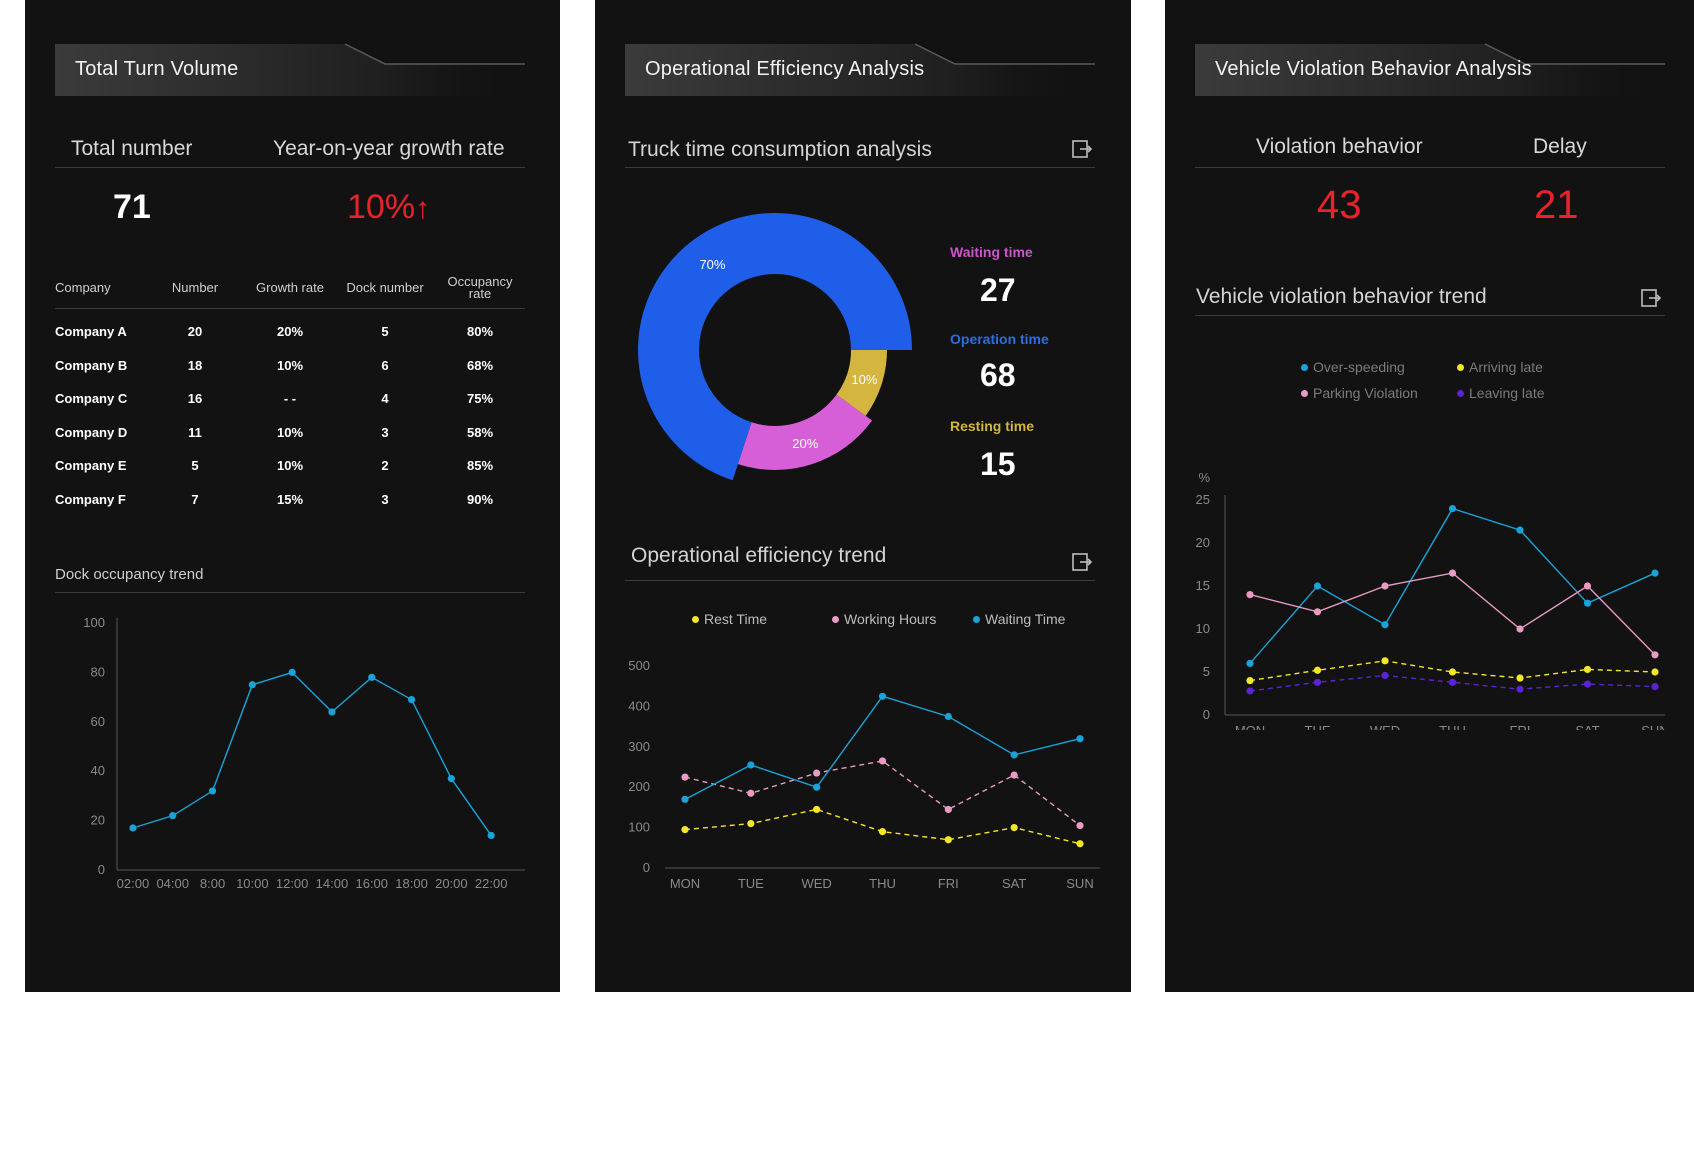 The height and width of the screenshot is (1154, 1694). Describe the element at coordinates (480, 365) in the screenshot. I see `cell: 68%` at that location.